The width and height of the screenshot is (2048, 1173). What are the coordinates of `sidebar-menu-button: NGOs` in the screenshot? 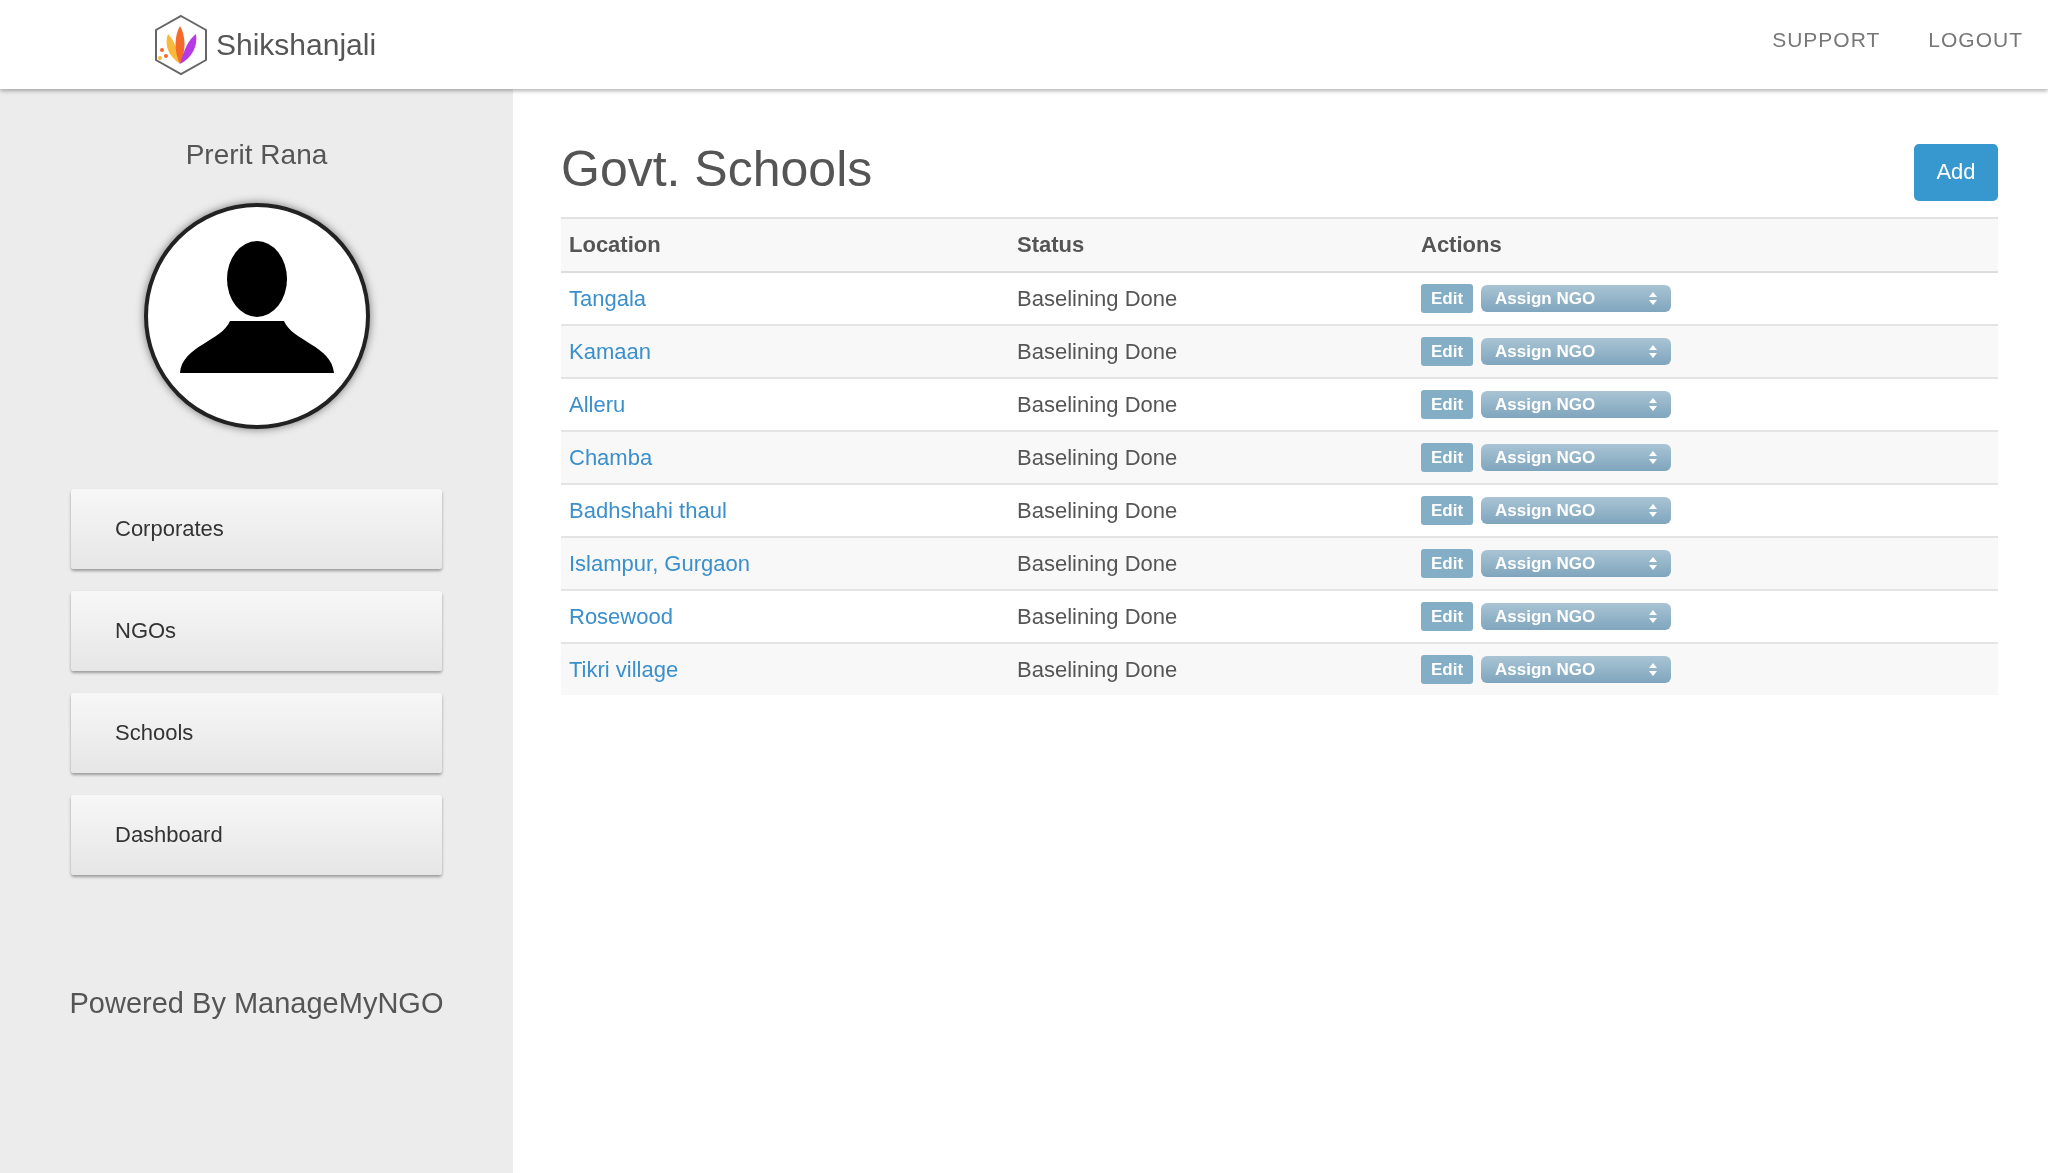 It's located at (256, 631).